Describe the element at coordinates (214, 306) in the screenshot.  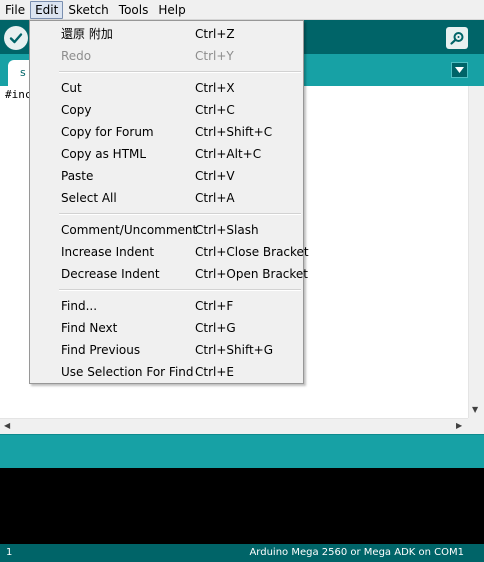
I see `menu-item-shortcut: Ctrl+F` at that location.